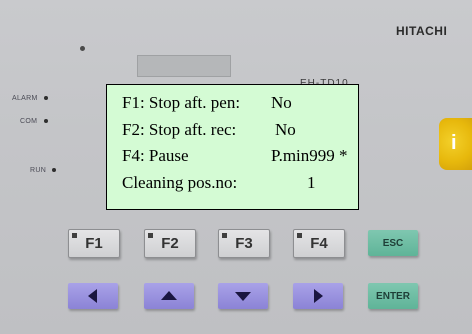 The height and width of the screenshot is (334, 472). Describe the element at coordinates (311, 182) in the screenshot. I see `display-row-value: 1` at that location.